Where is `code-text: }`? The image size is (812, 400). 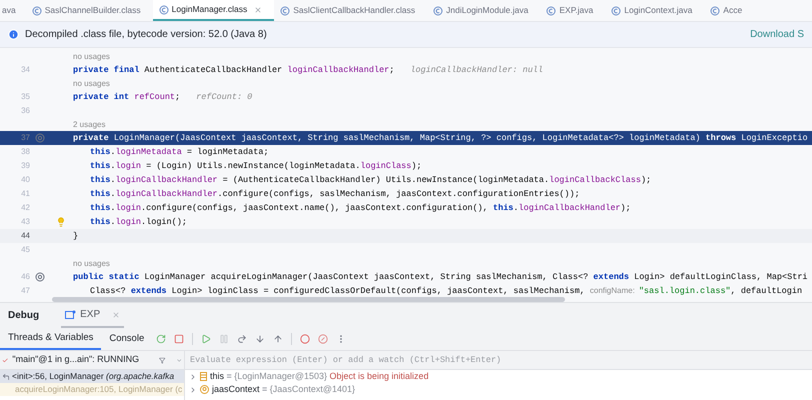 code-text: } is located at coordinates (75, 236).